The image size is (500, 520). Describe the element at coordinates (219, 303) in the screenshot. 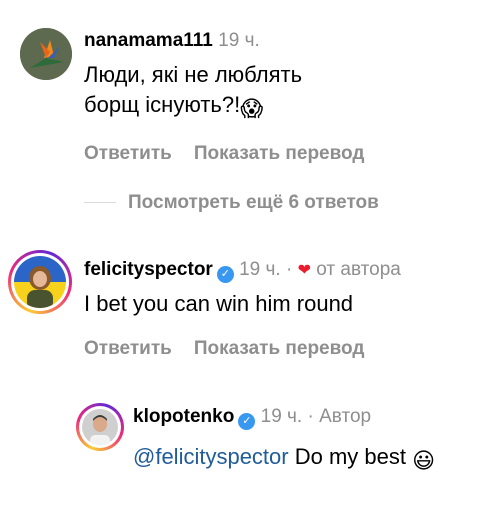

I see `comment-text: I bet you can win him round` at that location.